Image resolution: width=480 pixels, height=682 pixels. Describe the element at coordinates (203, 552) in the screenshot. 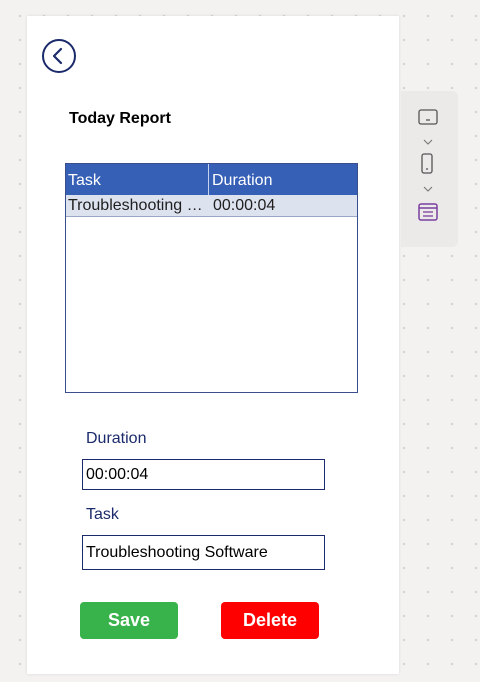

I see `task-field` at that location.